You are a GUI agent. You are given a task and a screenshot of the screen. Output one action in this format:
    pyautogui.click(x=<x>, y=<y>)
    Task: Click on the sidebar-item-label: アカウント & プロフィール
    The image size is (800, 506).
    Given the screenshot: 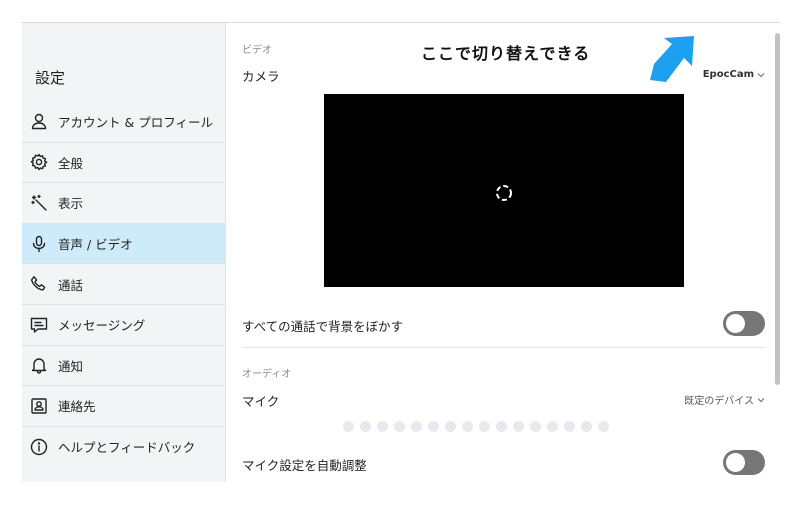 What is the action you would take?
    pyautogui.click(x=135, y=122)
    